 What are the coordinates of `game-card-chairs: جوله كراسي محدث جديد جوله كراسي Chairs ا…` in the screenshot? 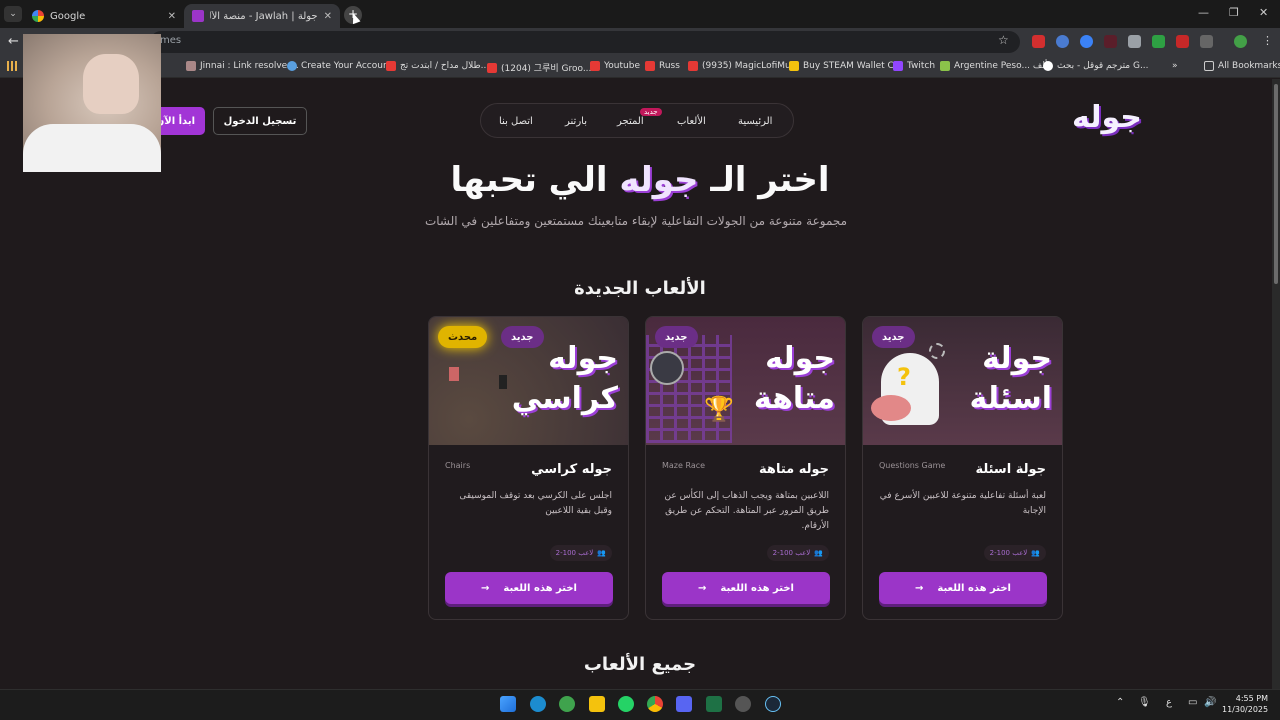 It's located at (528, 468).